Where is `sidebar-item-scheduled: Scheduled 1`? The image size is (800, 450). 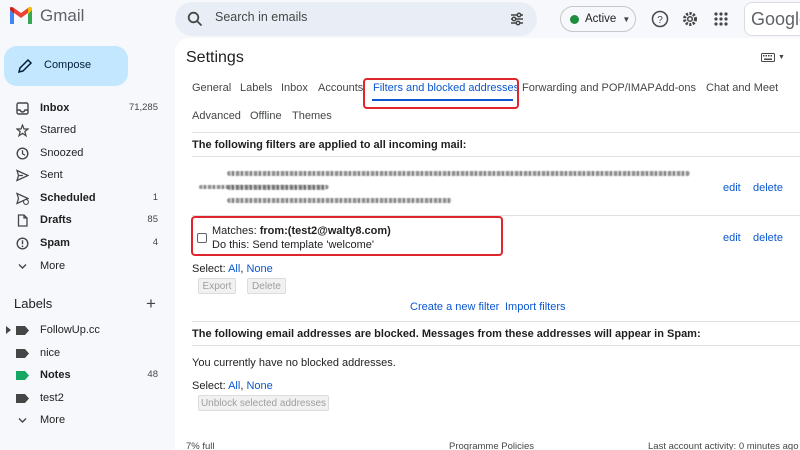 sidebar-item-scheduled: Scheduled 1 is located at coordinates (85, 198).